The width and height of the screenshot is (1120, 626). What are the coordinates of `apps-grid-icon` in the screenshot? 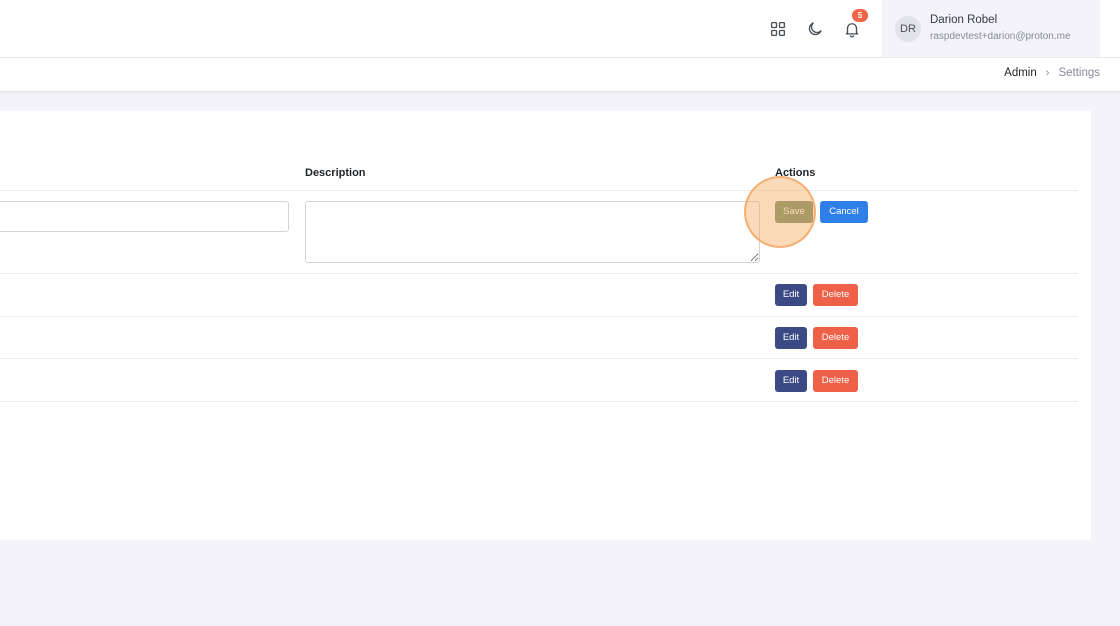 It's located at (778, 29).